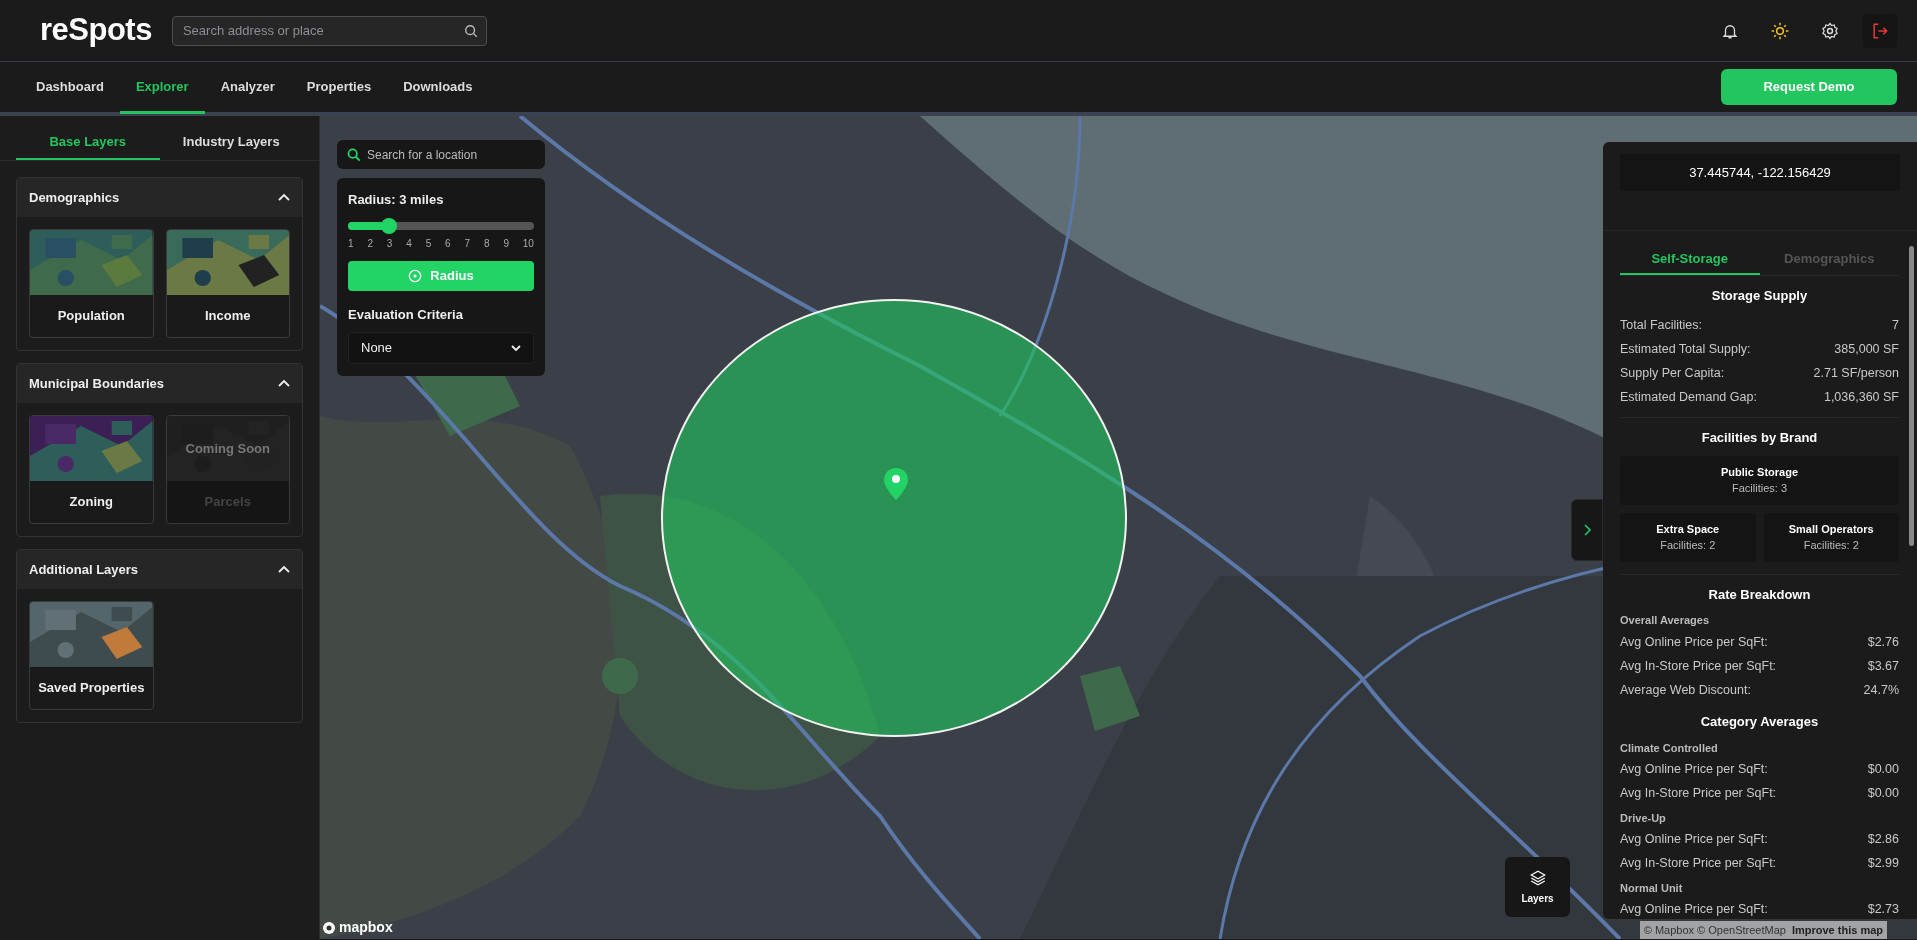 Image resolution: width=1917 pixels, height=940 pixels. Describe the element at coordinates (357, 927) in the screenshot. I see `mapbox-logo: mapbox` at that location.